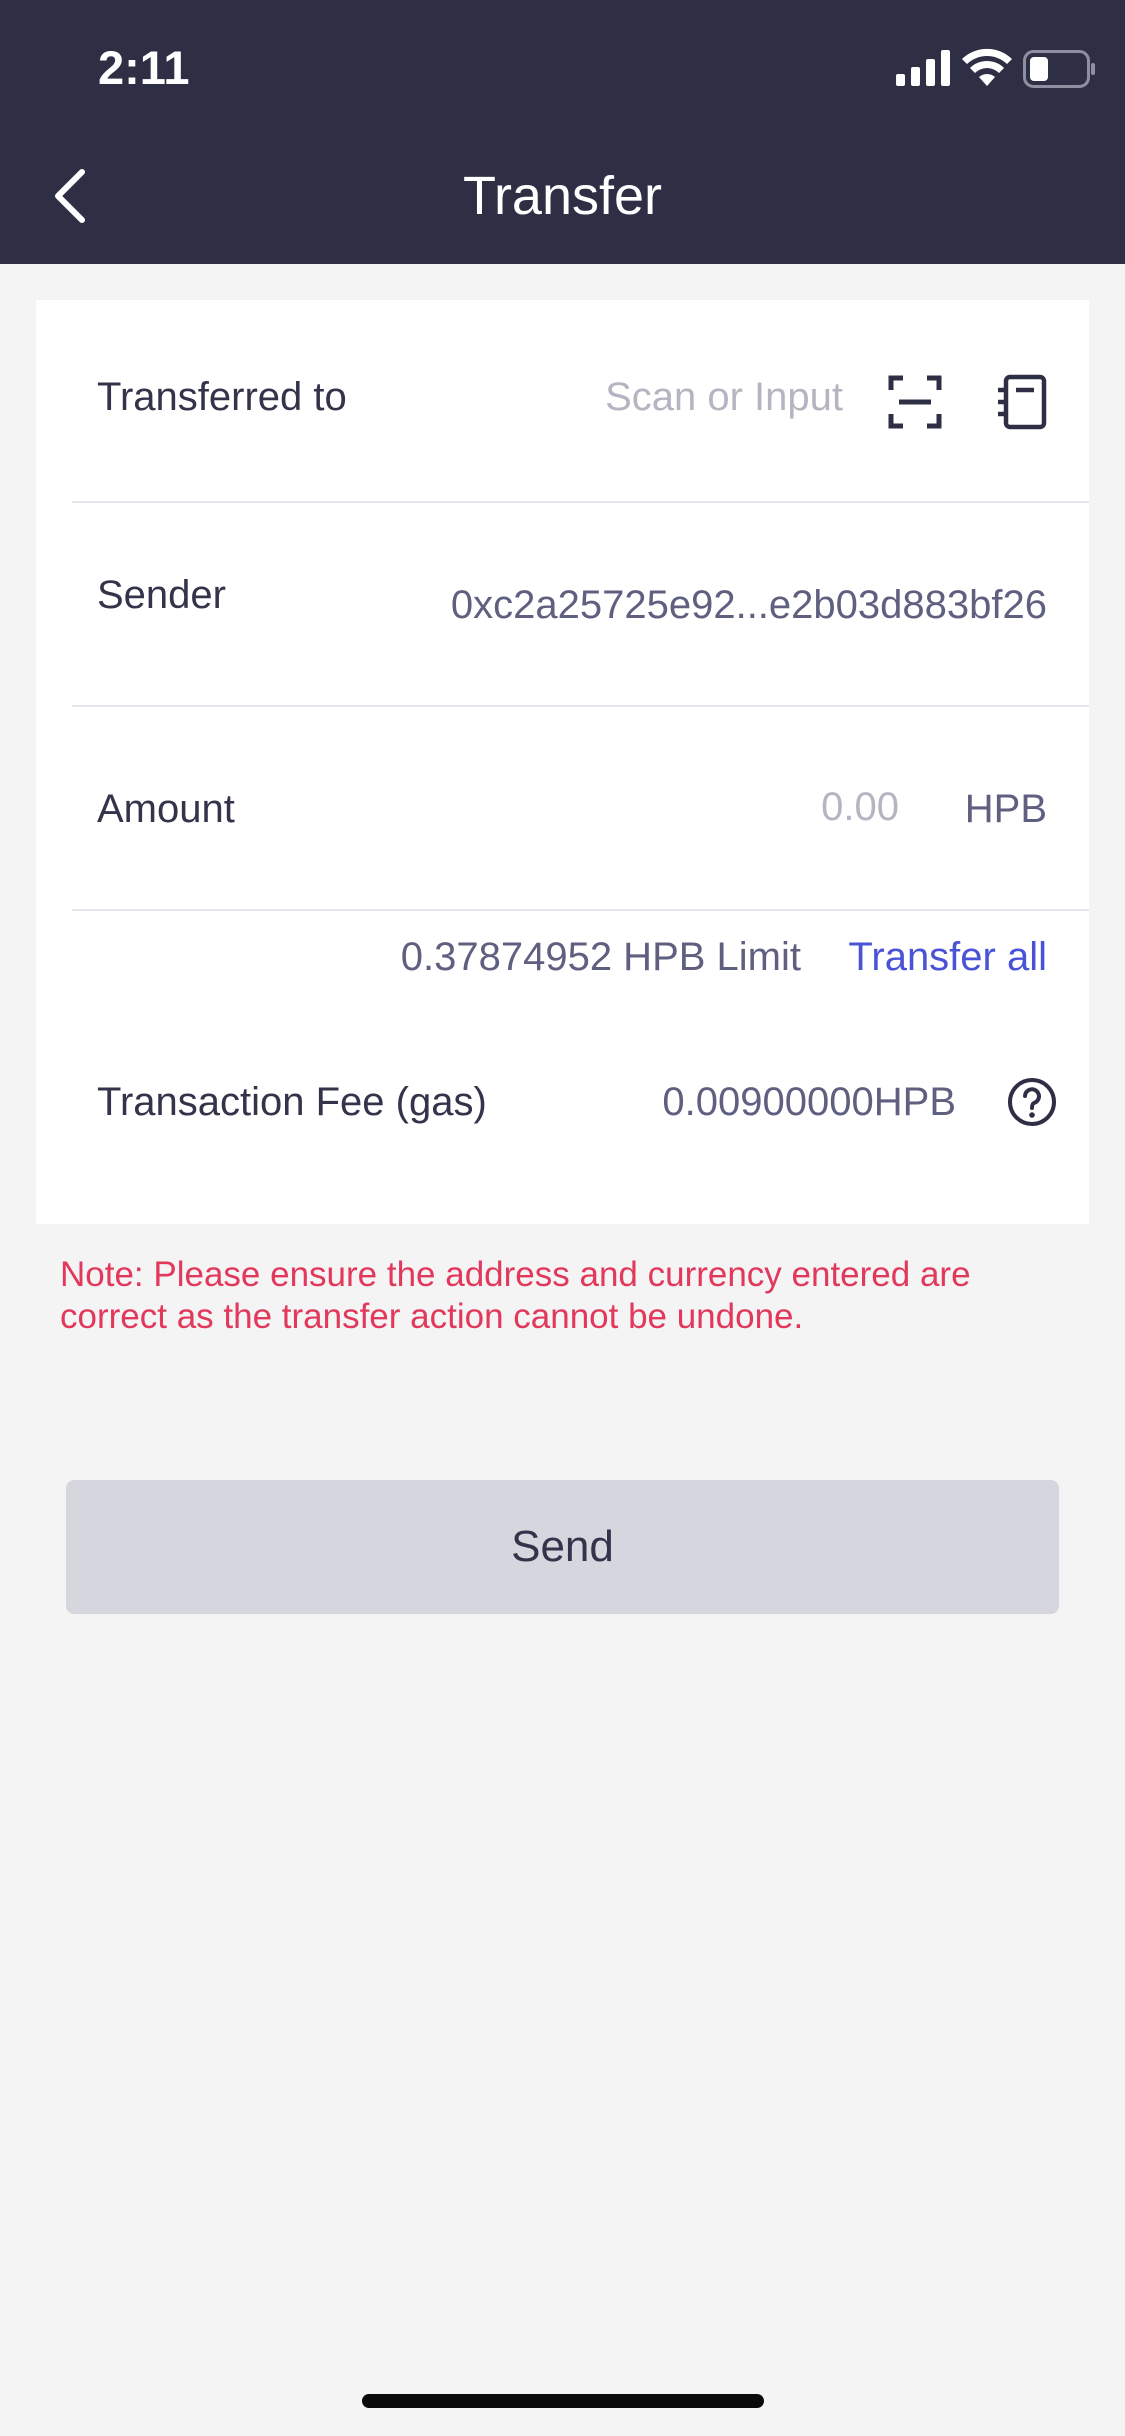 Image resolution: width=1125 pixels, height=2436 pixels. Describe the element at coordinates (860, 807) in the screenshot. I see `amount-input: 0.00` at that location.